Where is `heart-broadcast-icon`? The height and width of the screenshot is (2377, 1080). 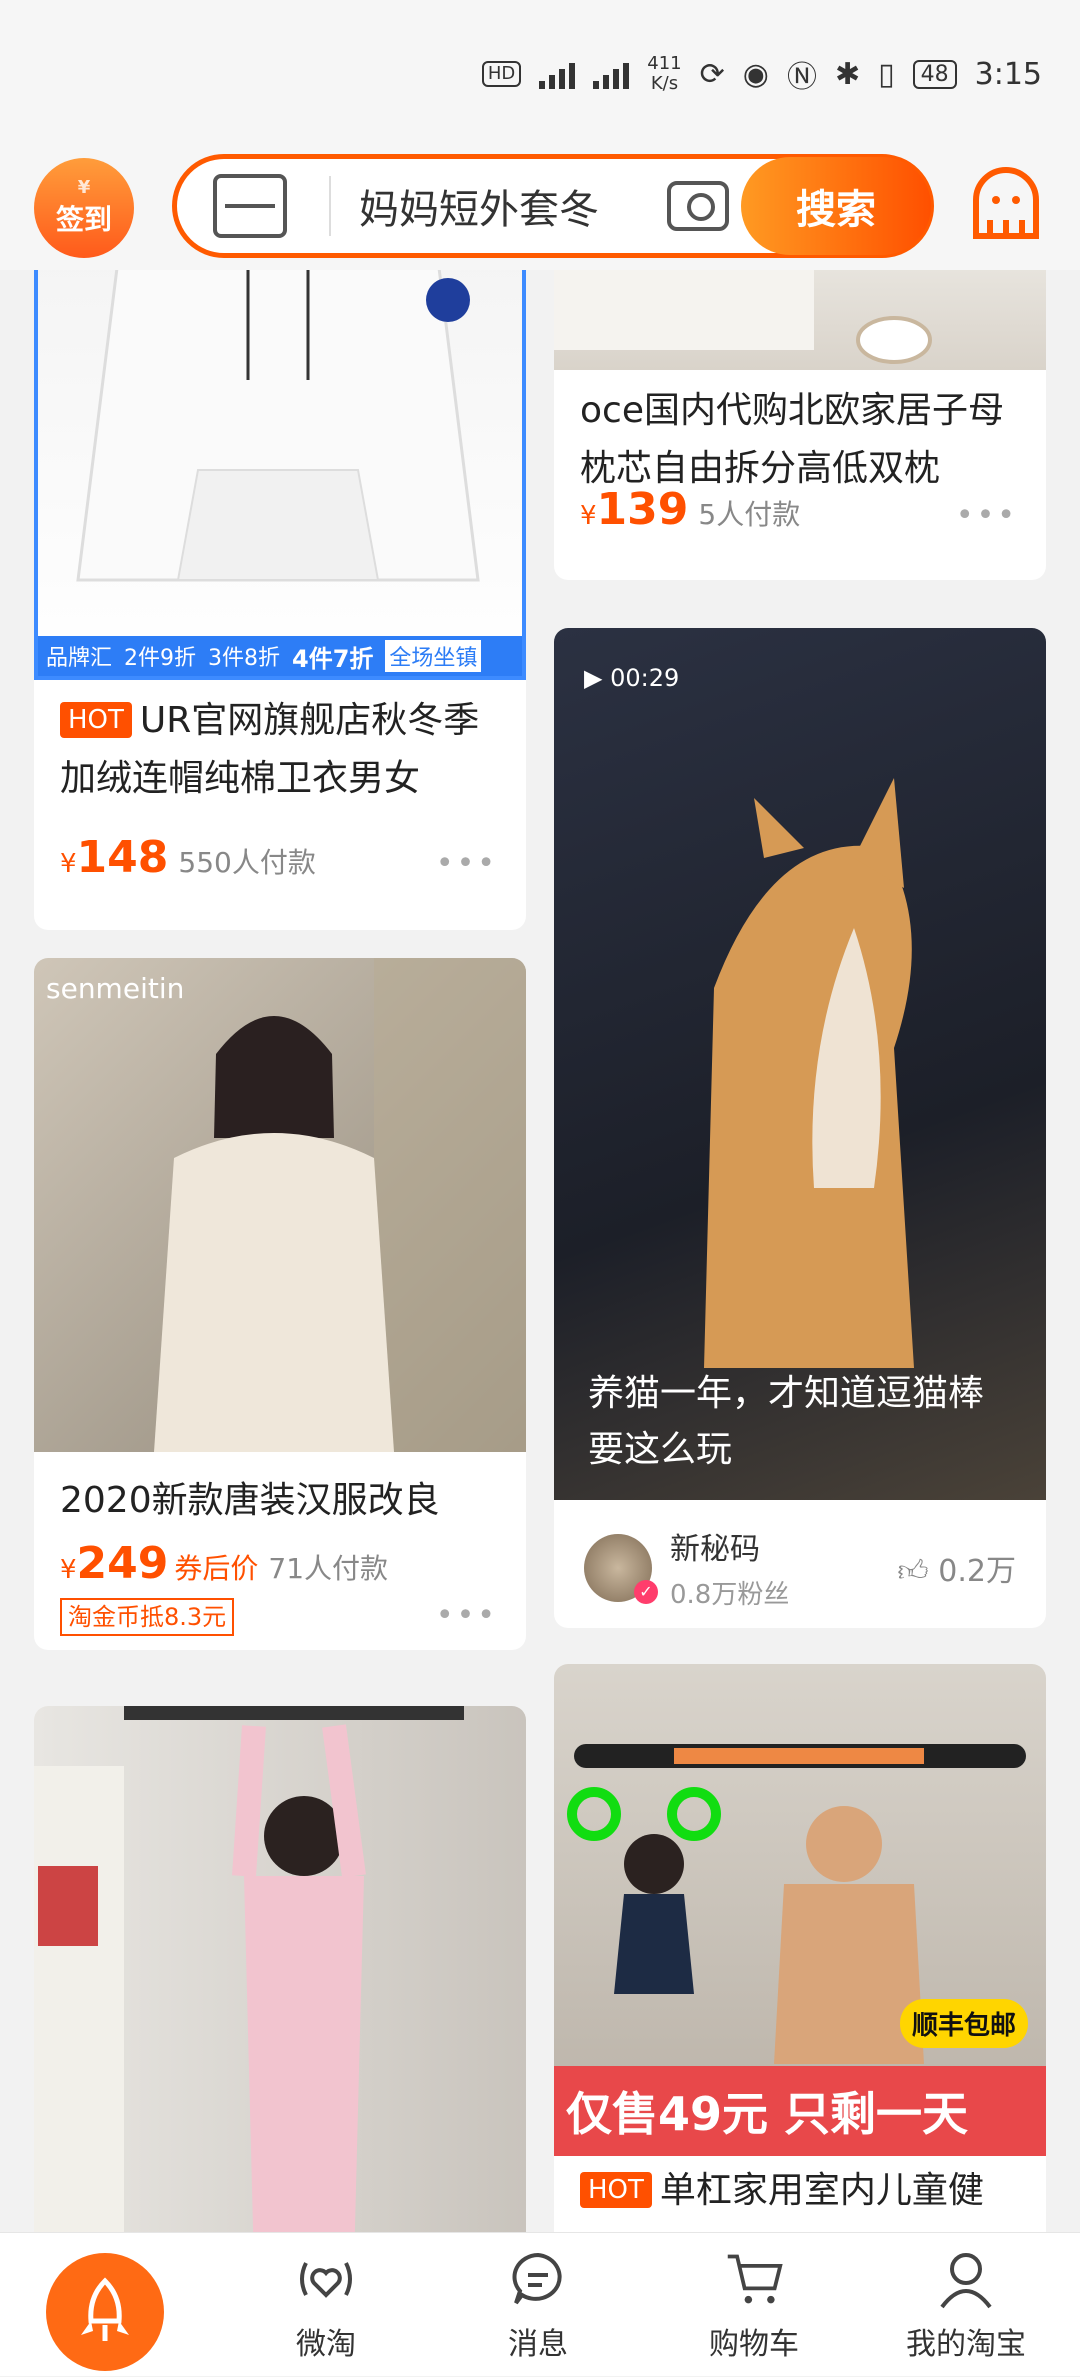 heart-broadcast-icon is located at coordinates (326, 2279).